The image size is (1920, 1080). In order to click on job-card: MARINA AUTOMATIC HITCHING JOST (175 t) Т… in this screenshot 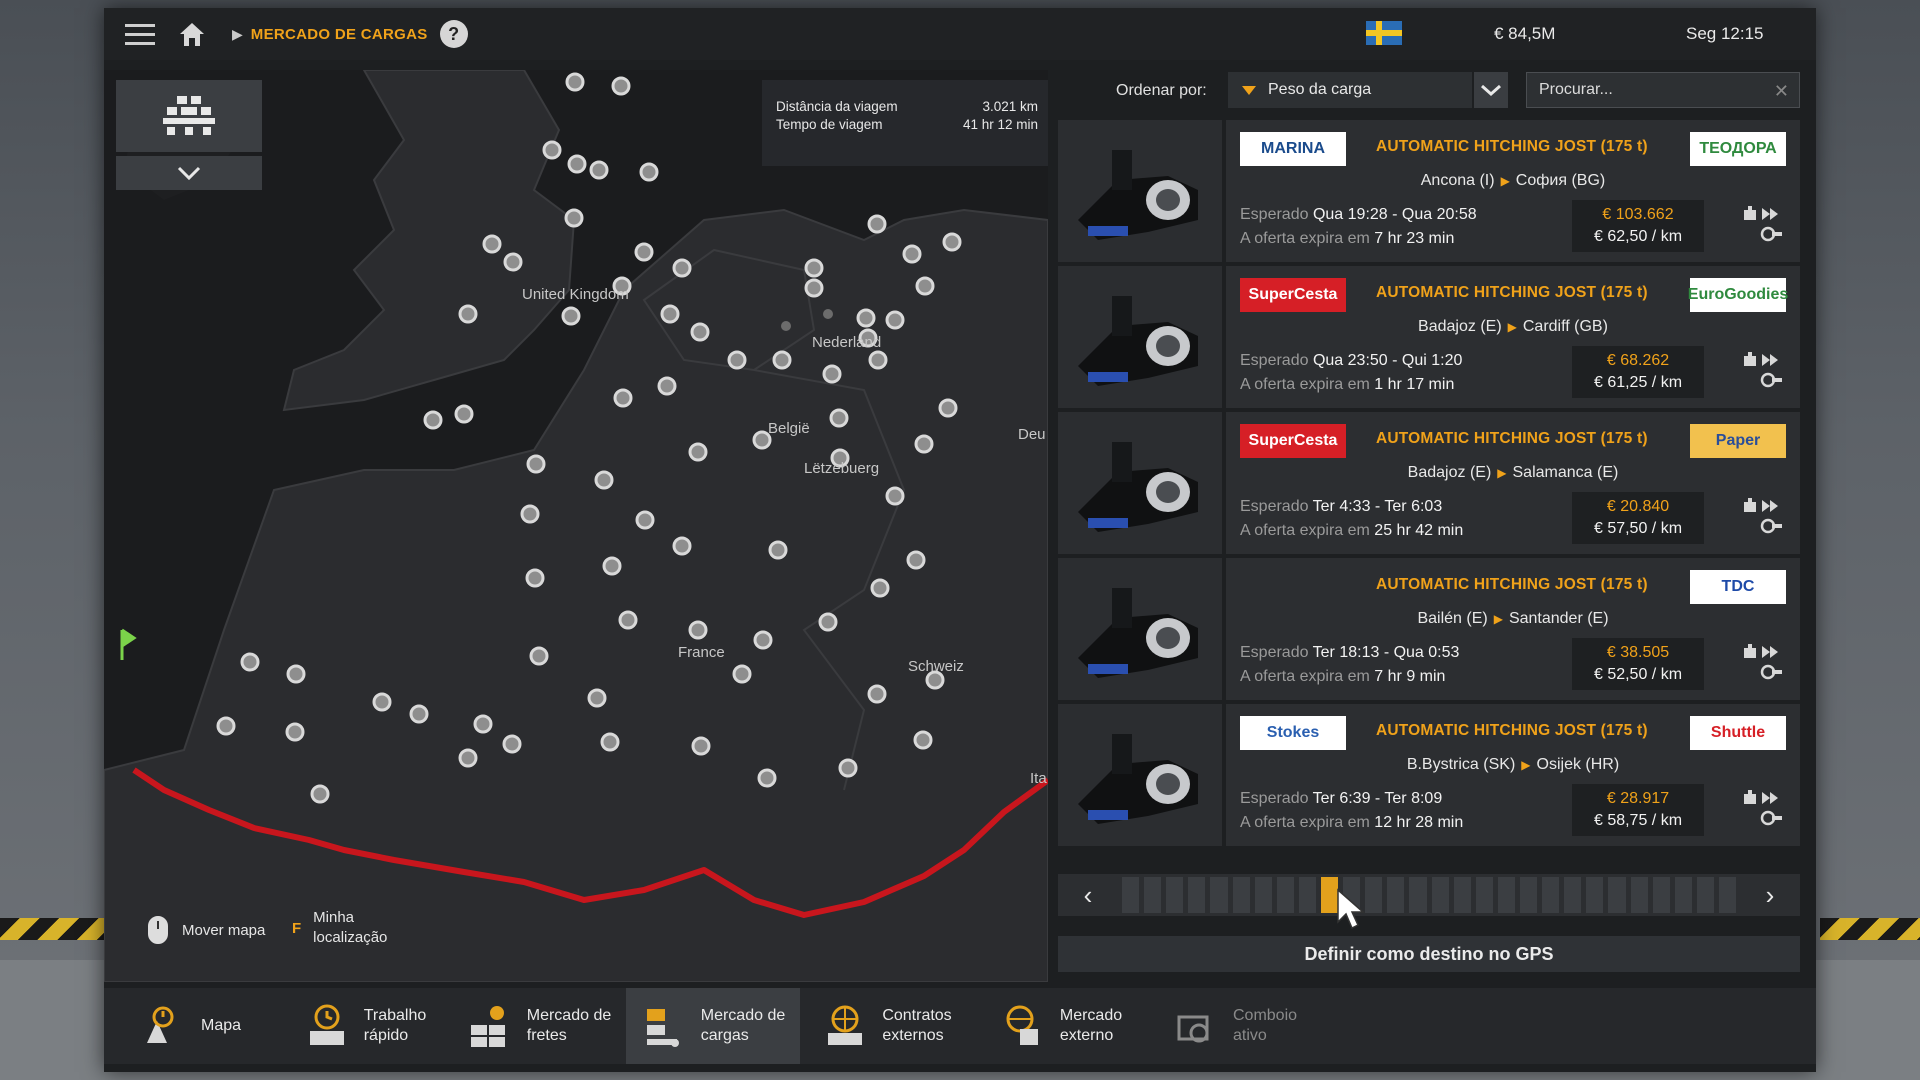, I will do `click(1429, 191)`.